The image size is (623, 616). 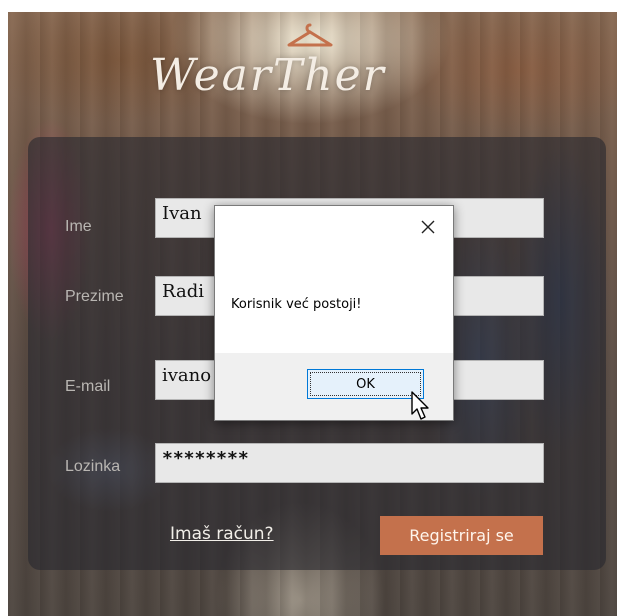 What do you see at coordinates (349, 463) in the screenshot?
I see `password-input: ********` at bounding box center [349, 463].